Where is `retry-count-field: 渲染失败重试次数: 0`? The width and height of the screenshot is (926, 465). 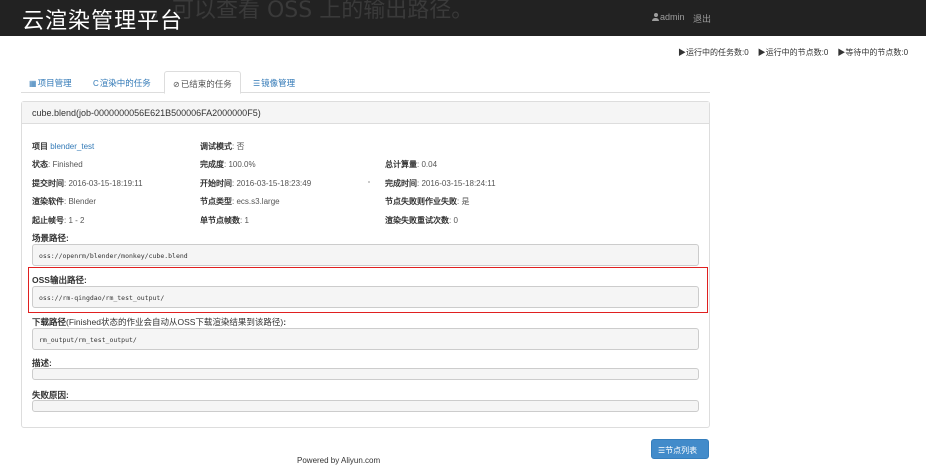
retry-count-field: 渲染失败重试次数: 0 is located at coordinates (421, 220).